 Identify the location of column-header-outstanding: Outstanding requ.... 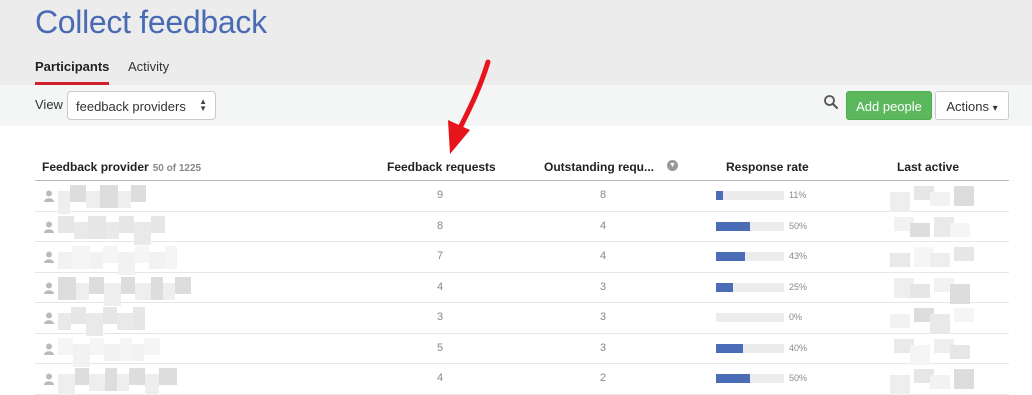
(599, 167).